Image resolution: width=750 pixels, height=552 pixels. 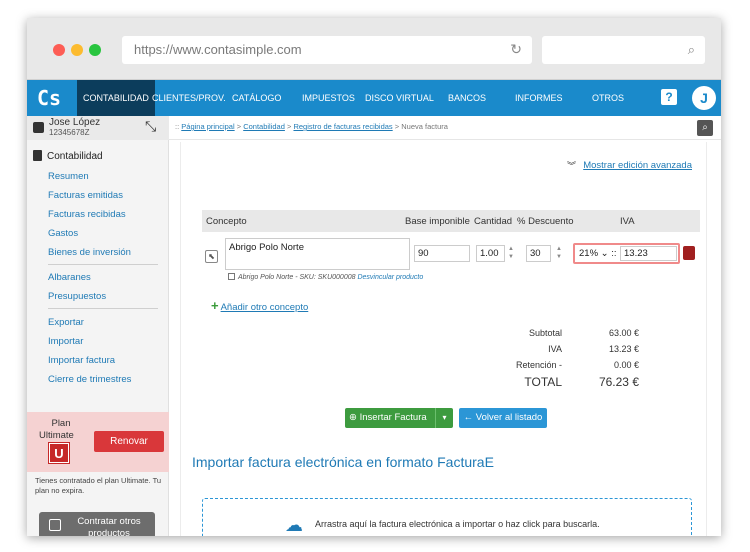 What do you see at coordinates (623, 349) in the screenshot?
I see `iva-total-value: 13.23 €` at bounding box center [623, 349].